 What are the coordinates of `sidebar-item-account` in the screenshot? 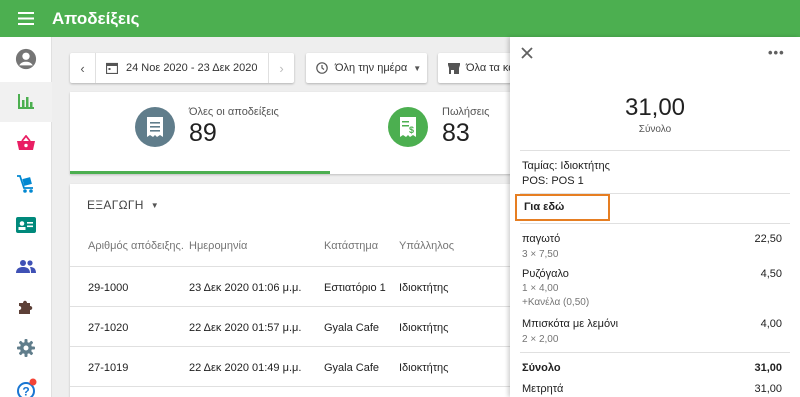 It's located at (26, 59).